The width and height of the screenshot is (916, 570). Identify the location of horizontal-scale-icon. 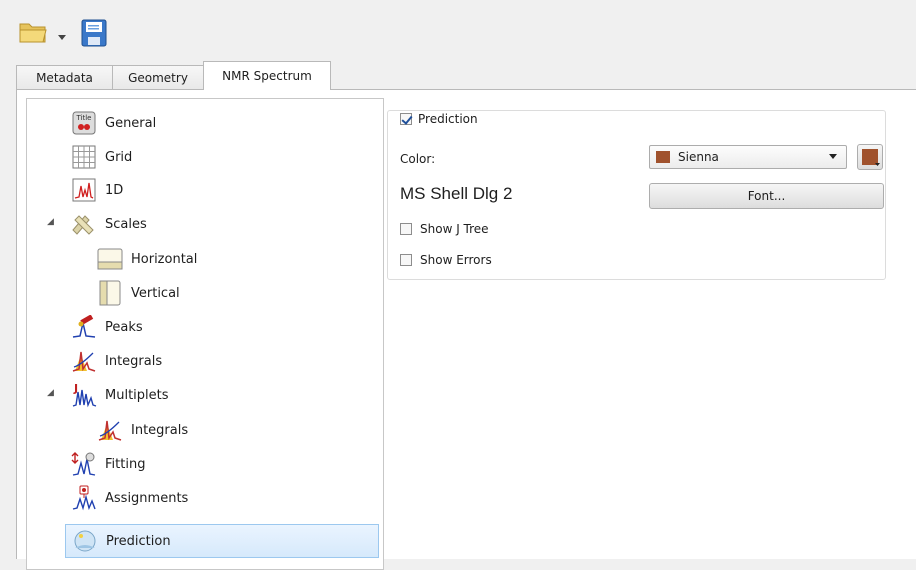
(110, 259).